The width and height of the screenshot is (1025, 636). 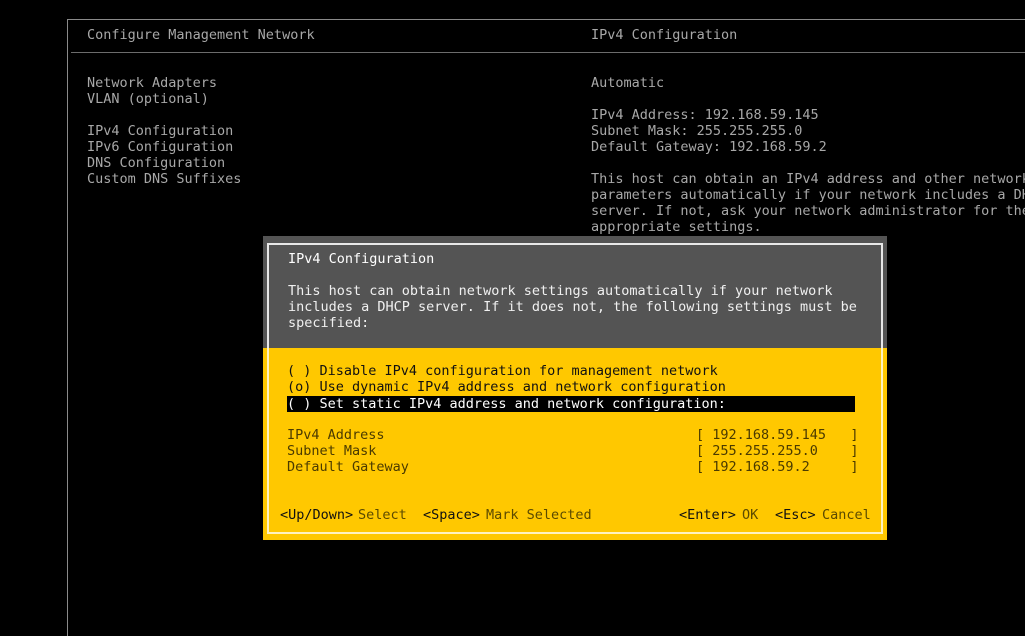 What do you see at coordinates (160, 131) in the screenshot?
I see `menu-item-ipv4-configuration: IPv4 Configuration` at bounding box center [160, 131].